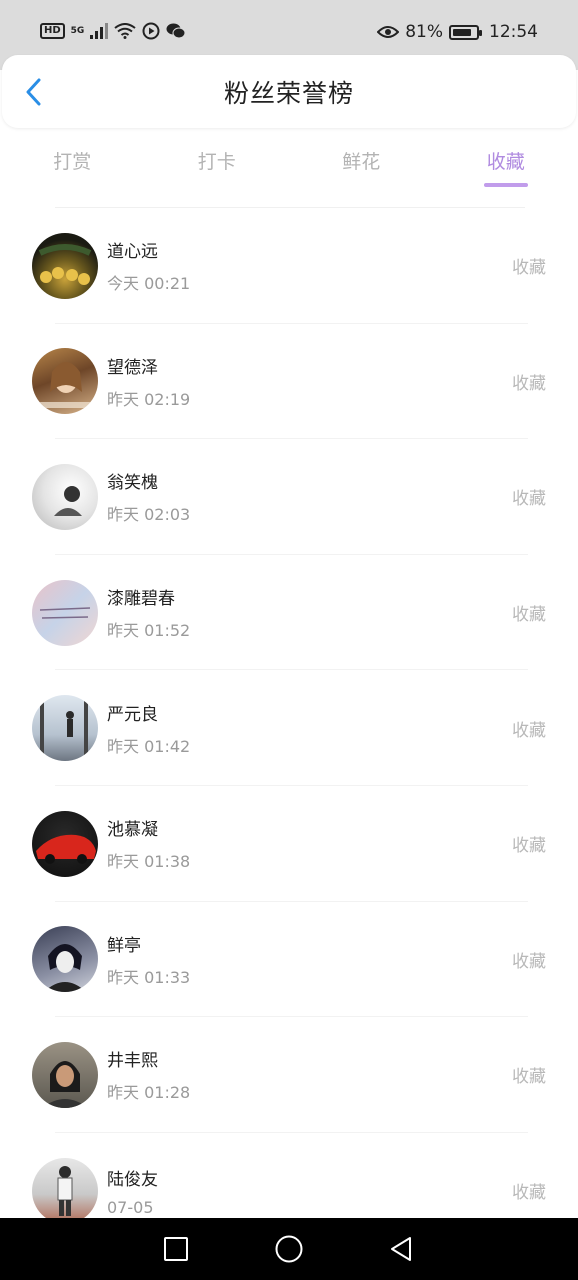 The image size is (578, 1280). What do you see at coordinates (148, 381) in the screenshot?
I see `fan-info: 望德泽 昨天 02:19` at bounding box center [148, 381].